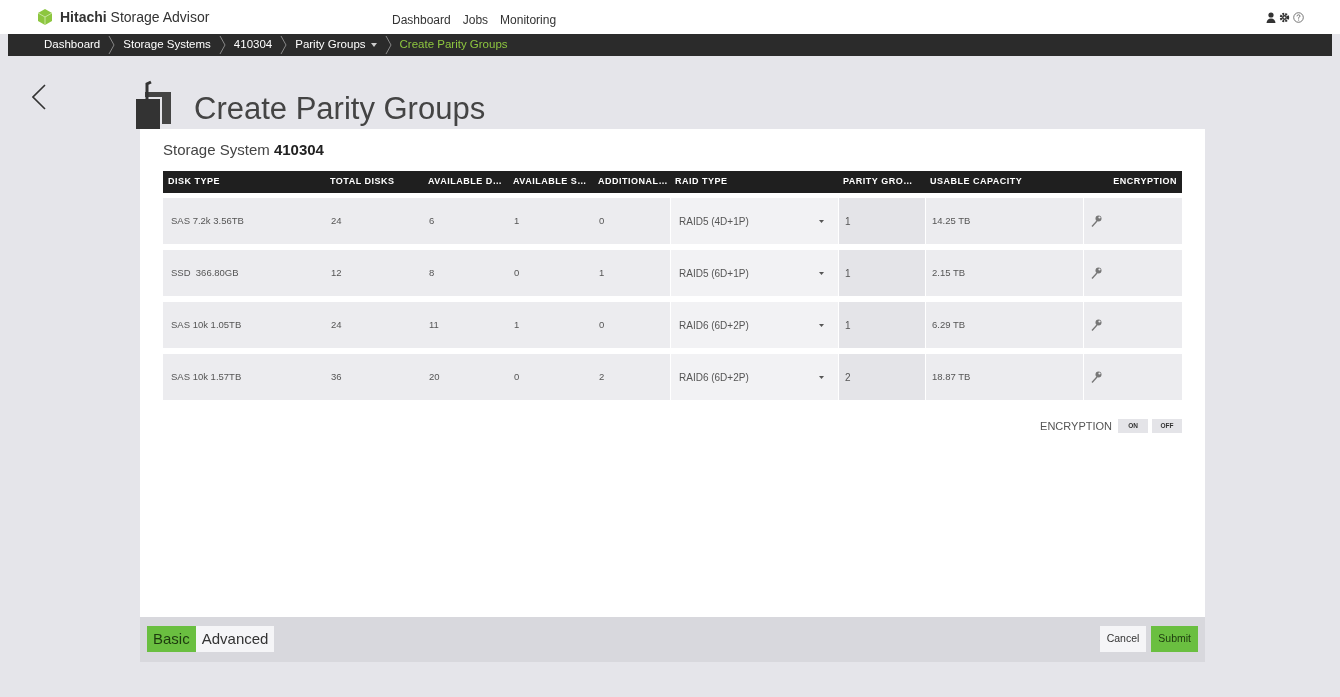 The width and height of the screenshot is (1340, 697). I want to click on nav-link: Jobs, so click(475, 20).